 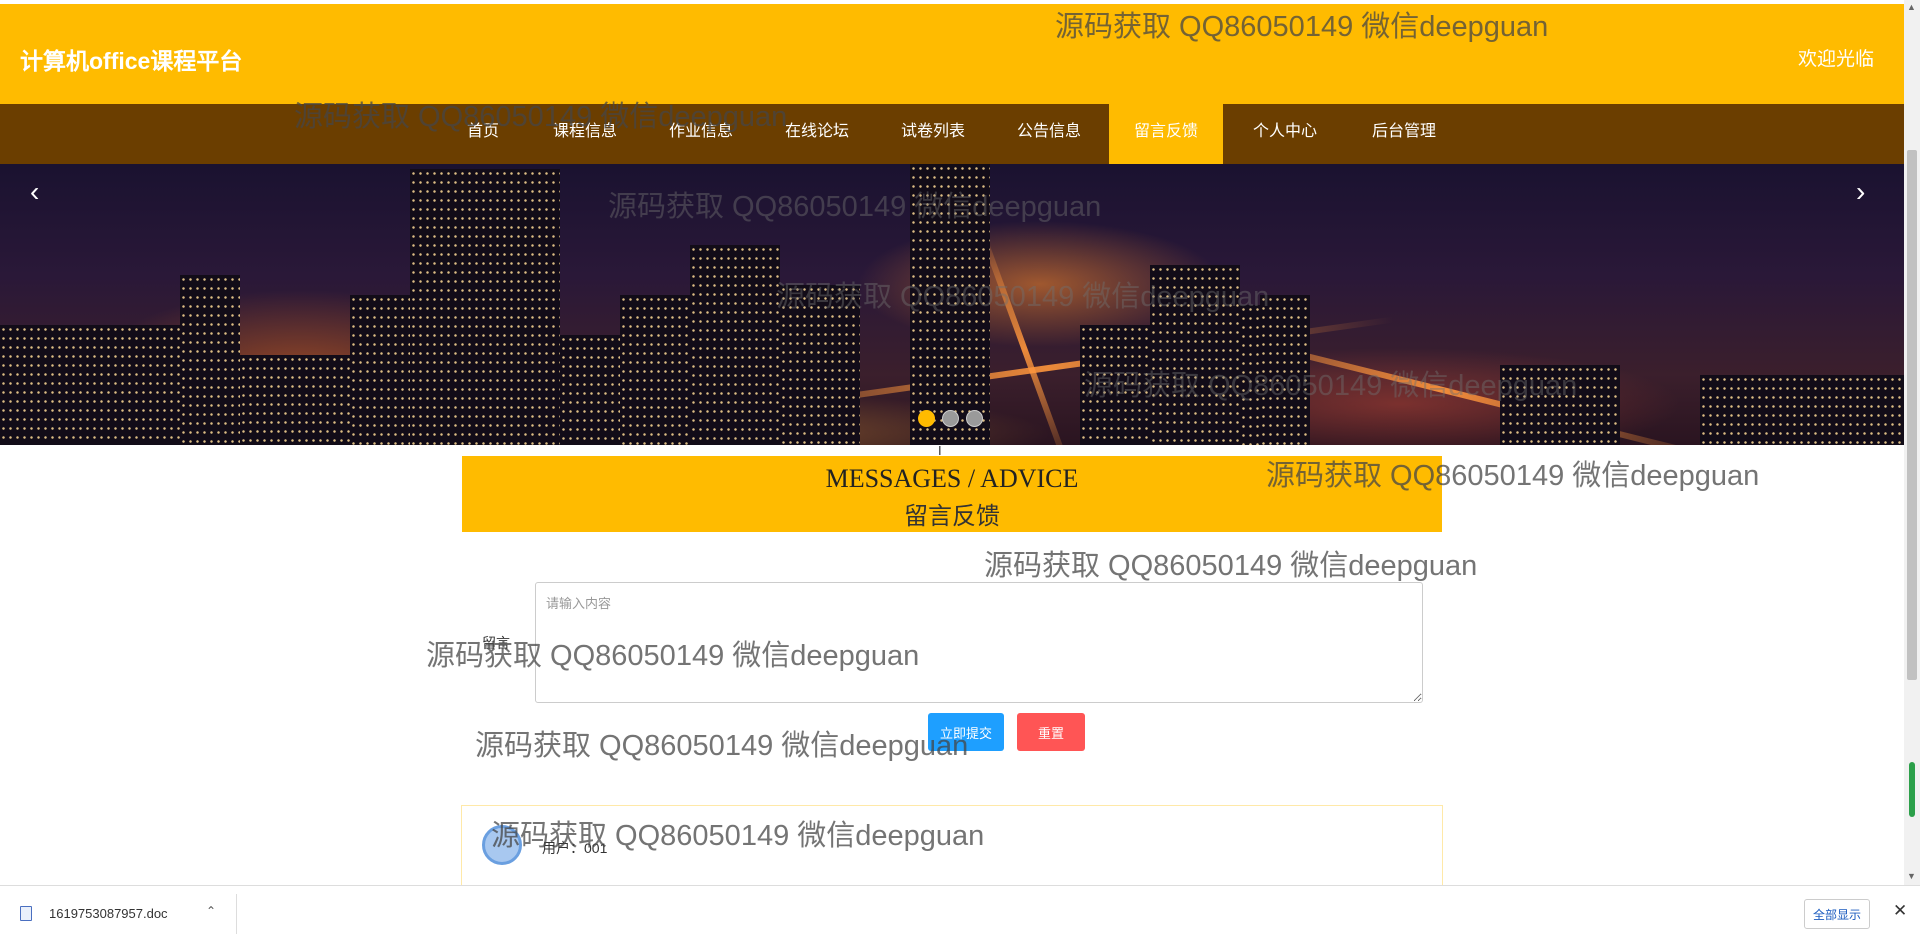 I want to click on content-input, so click(x=979, y=642).